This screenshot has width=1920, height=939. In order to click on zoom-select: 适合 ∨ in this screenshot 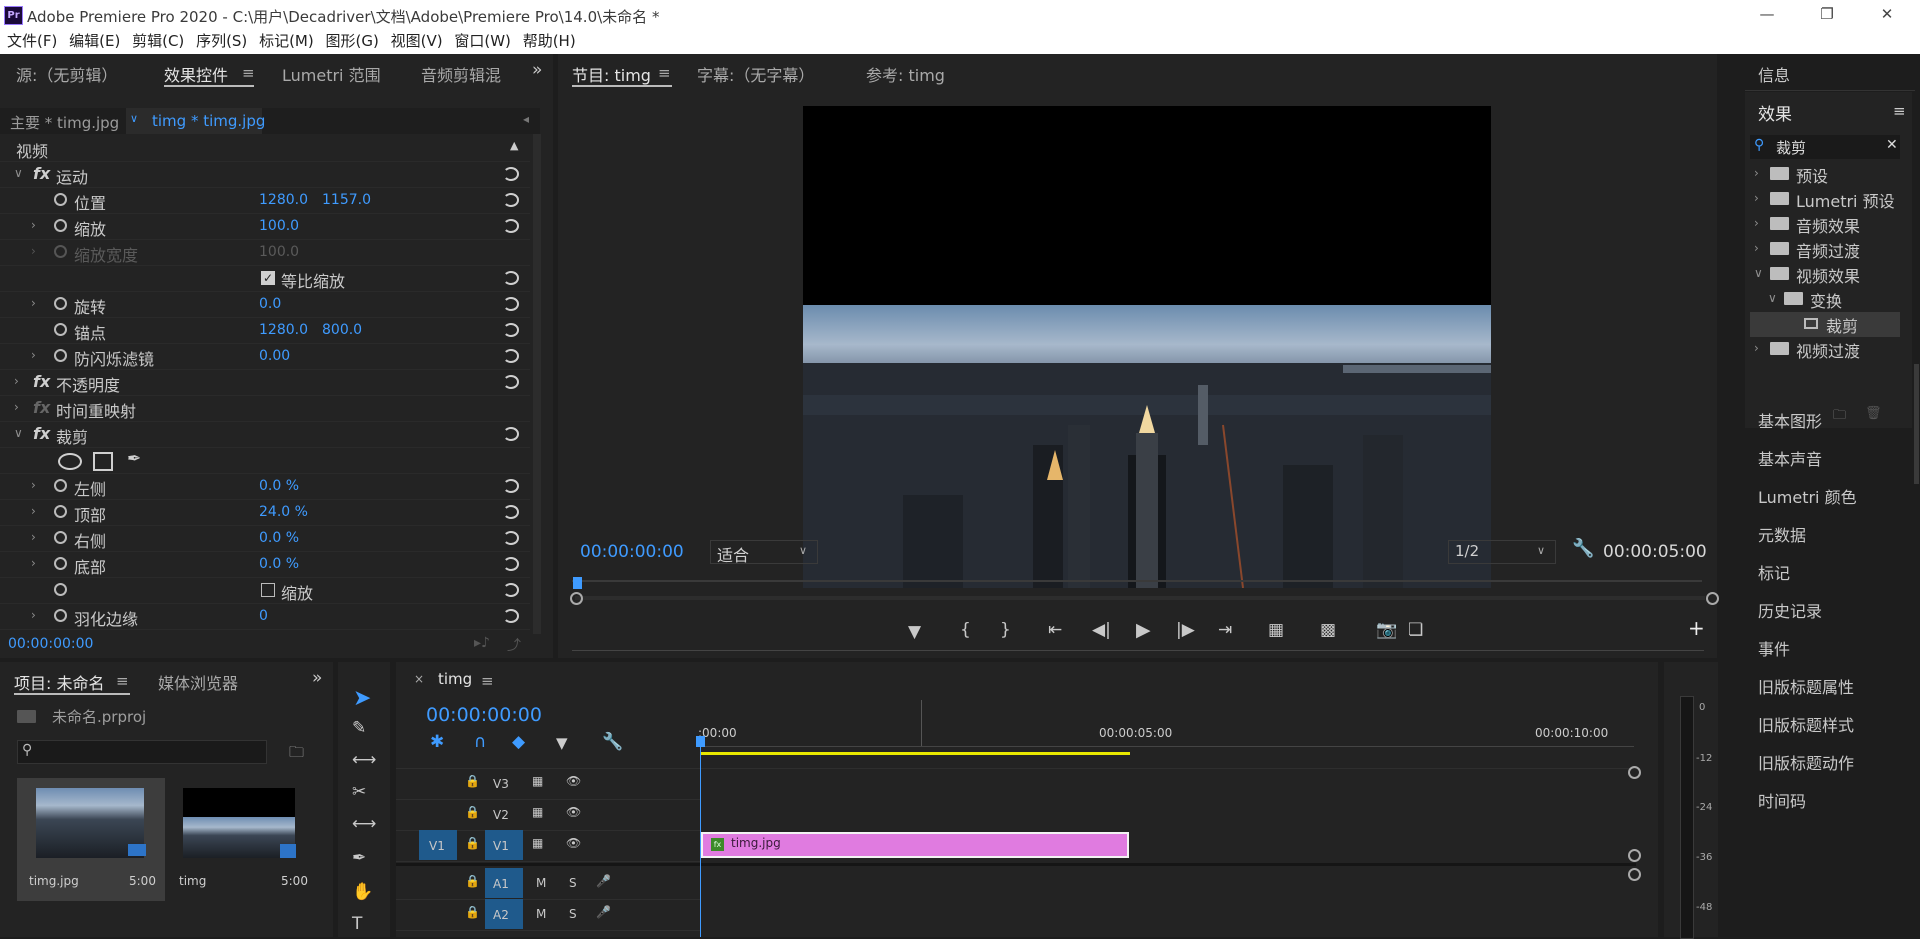, I will do `click(764, 552)`.